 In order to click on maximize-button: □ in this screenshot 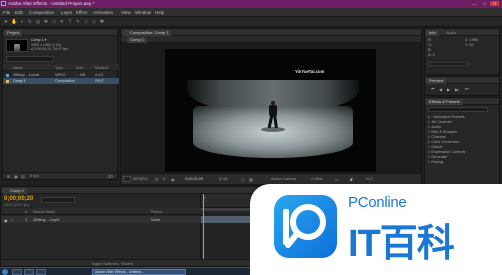, I will do `click(484, 3)`.